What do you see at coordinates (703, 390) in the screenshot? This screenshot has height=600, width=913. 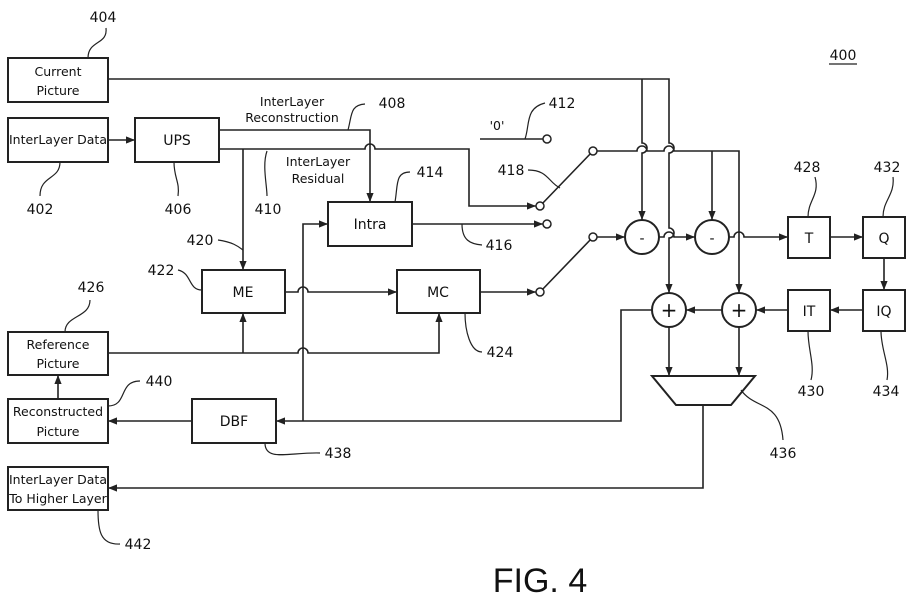 I see `mux-trapezoid` at bounding box center [703, 390].